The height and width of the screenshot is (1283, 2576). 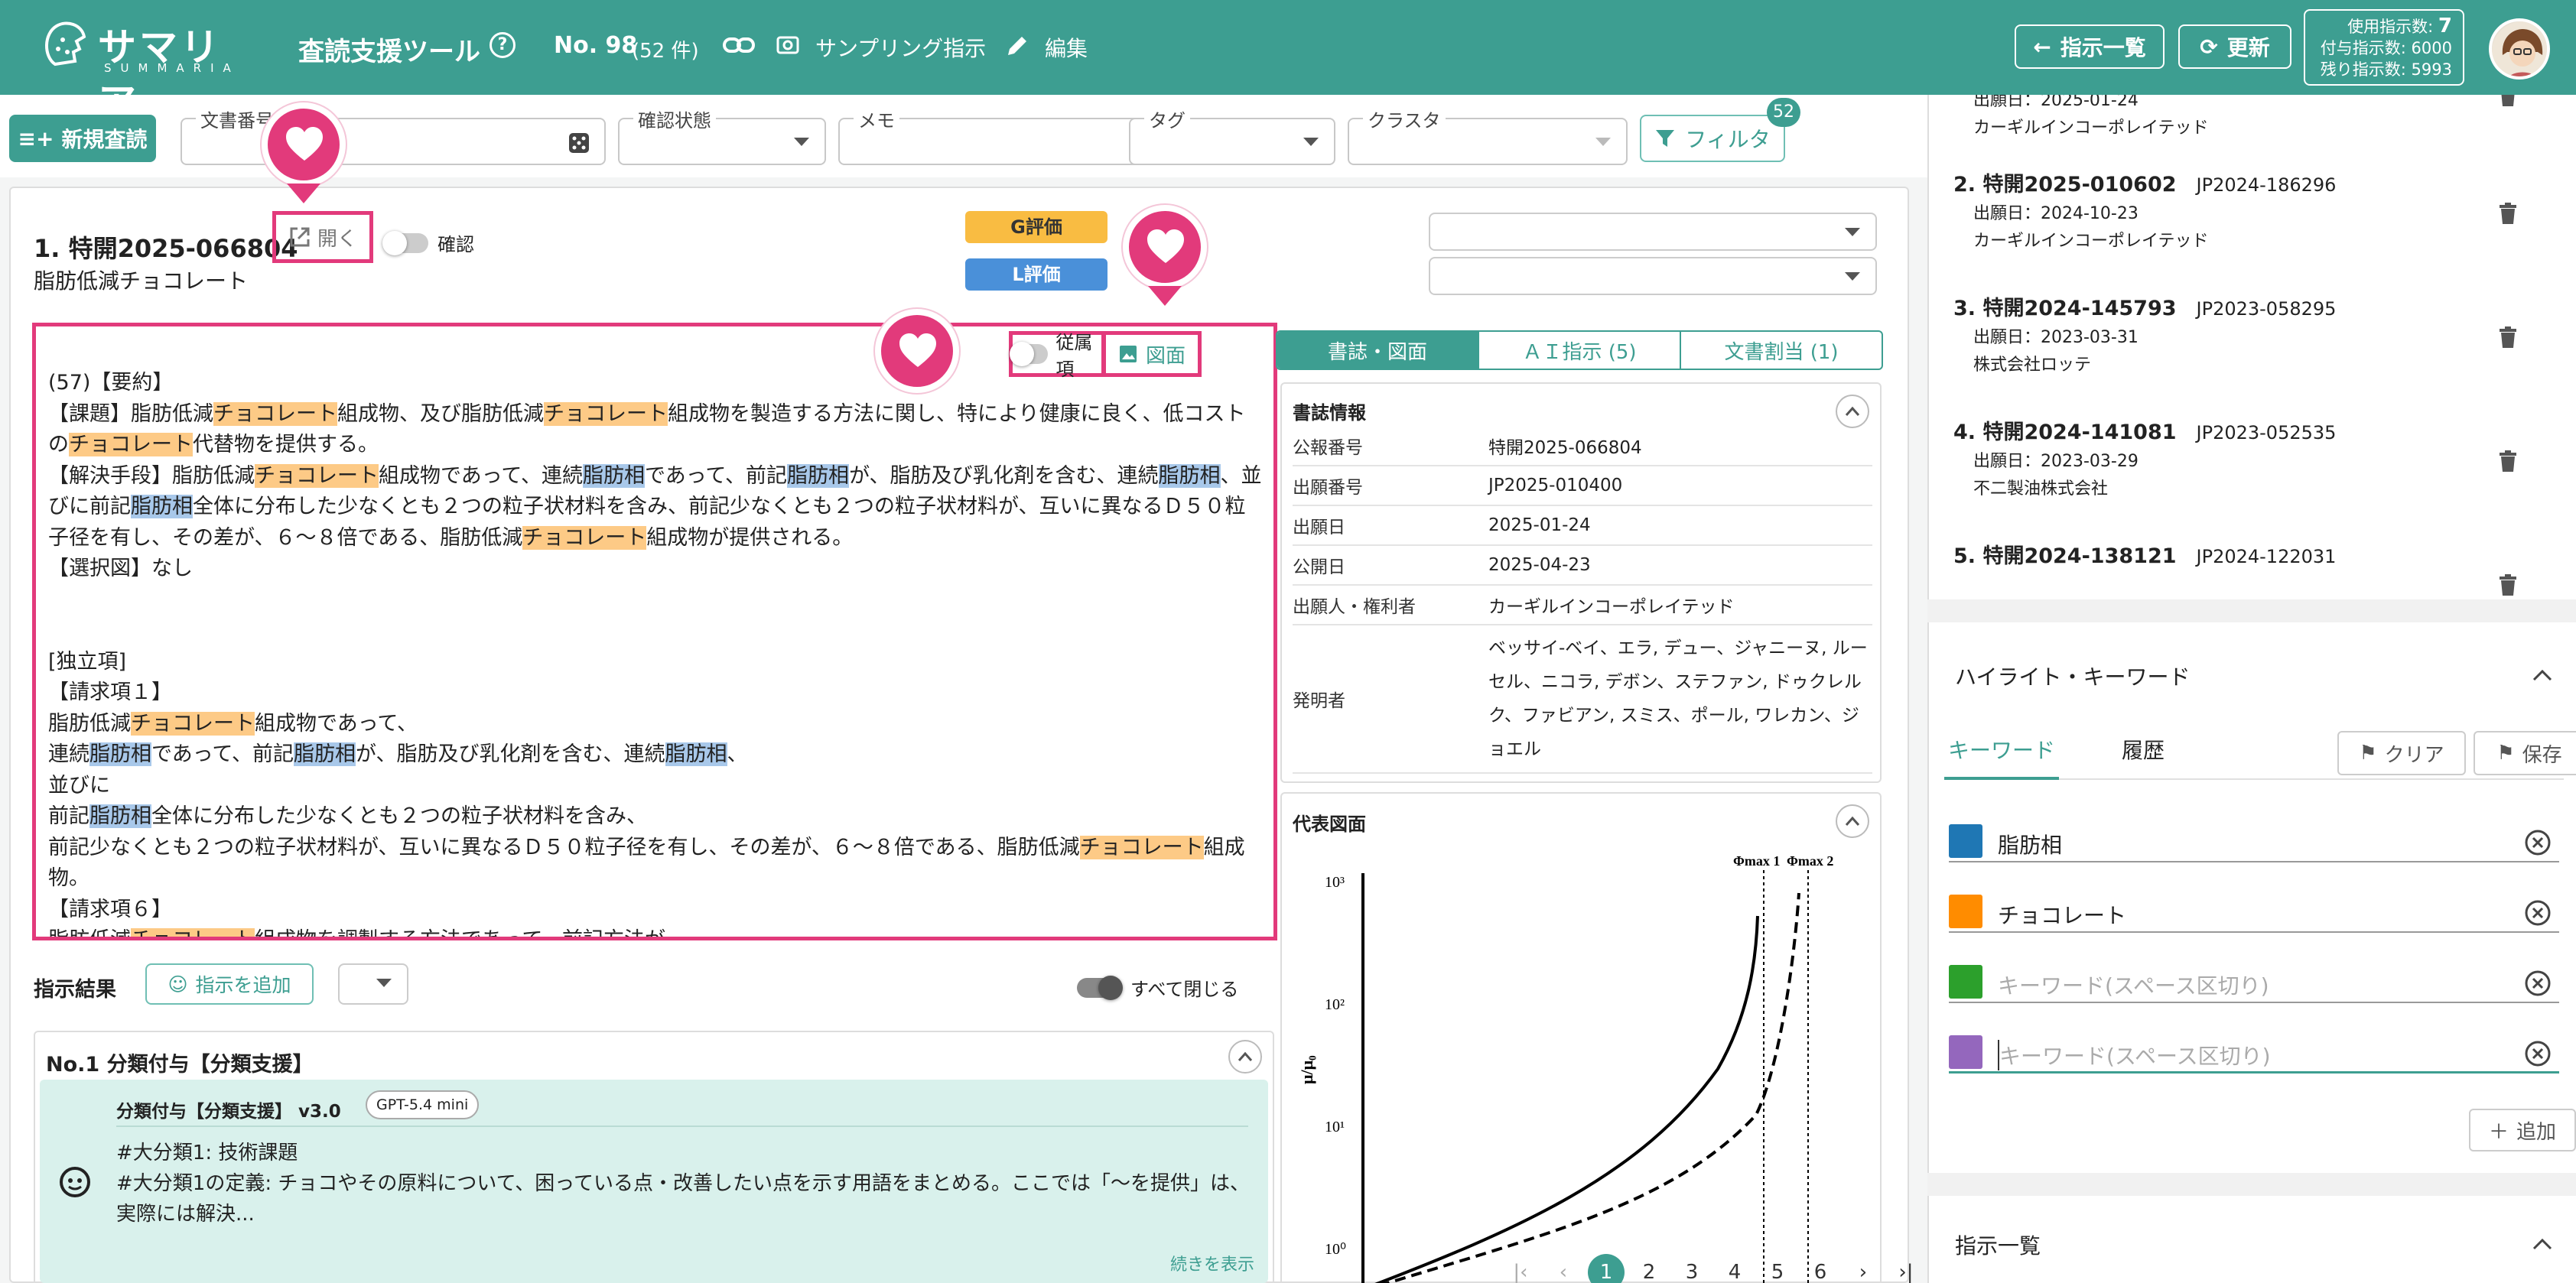 I want to click on list-item-app-no: JP2023-058295, so click(x=2266, y=309).